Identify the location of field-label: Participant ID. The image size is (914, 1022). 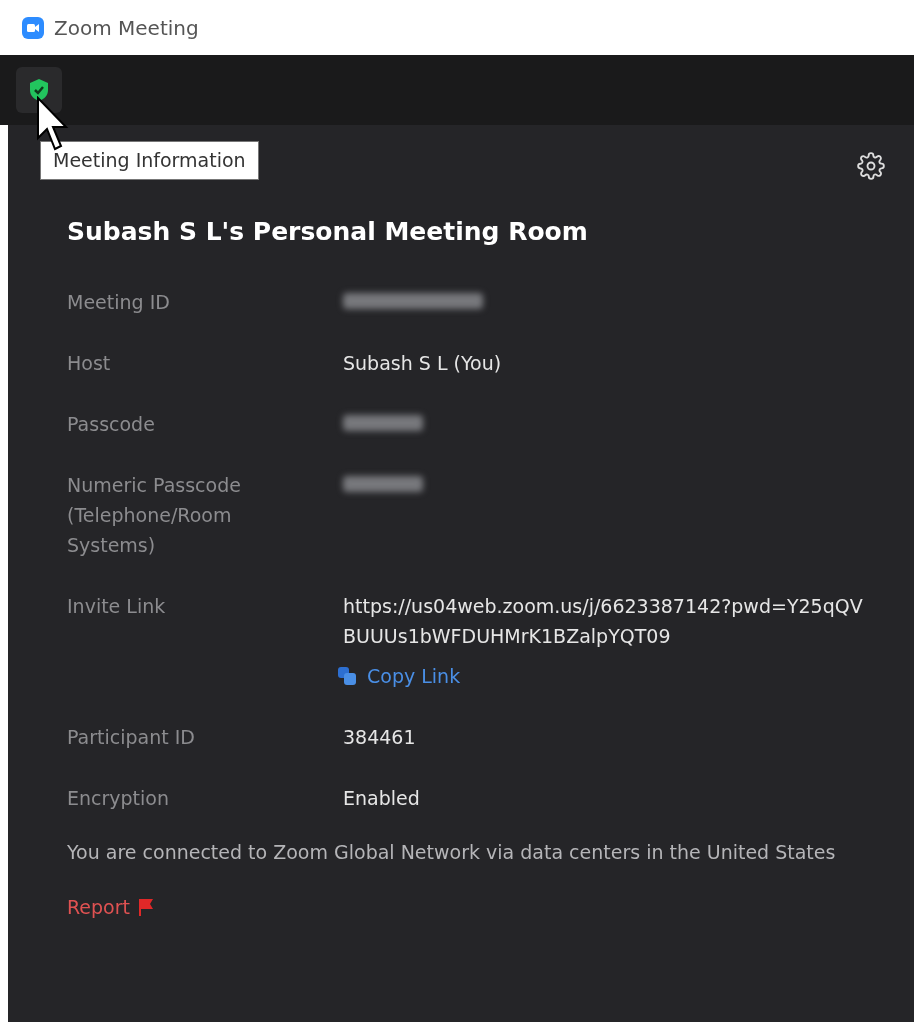
(131, 737).